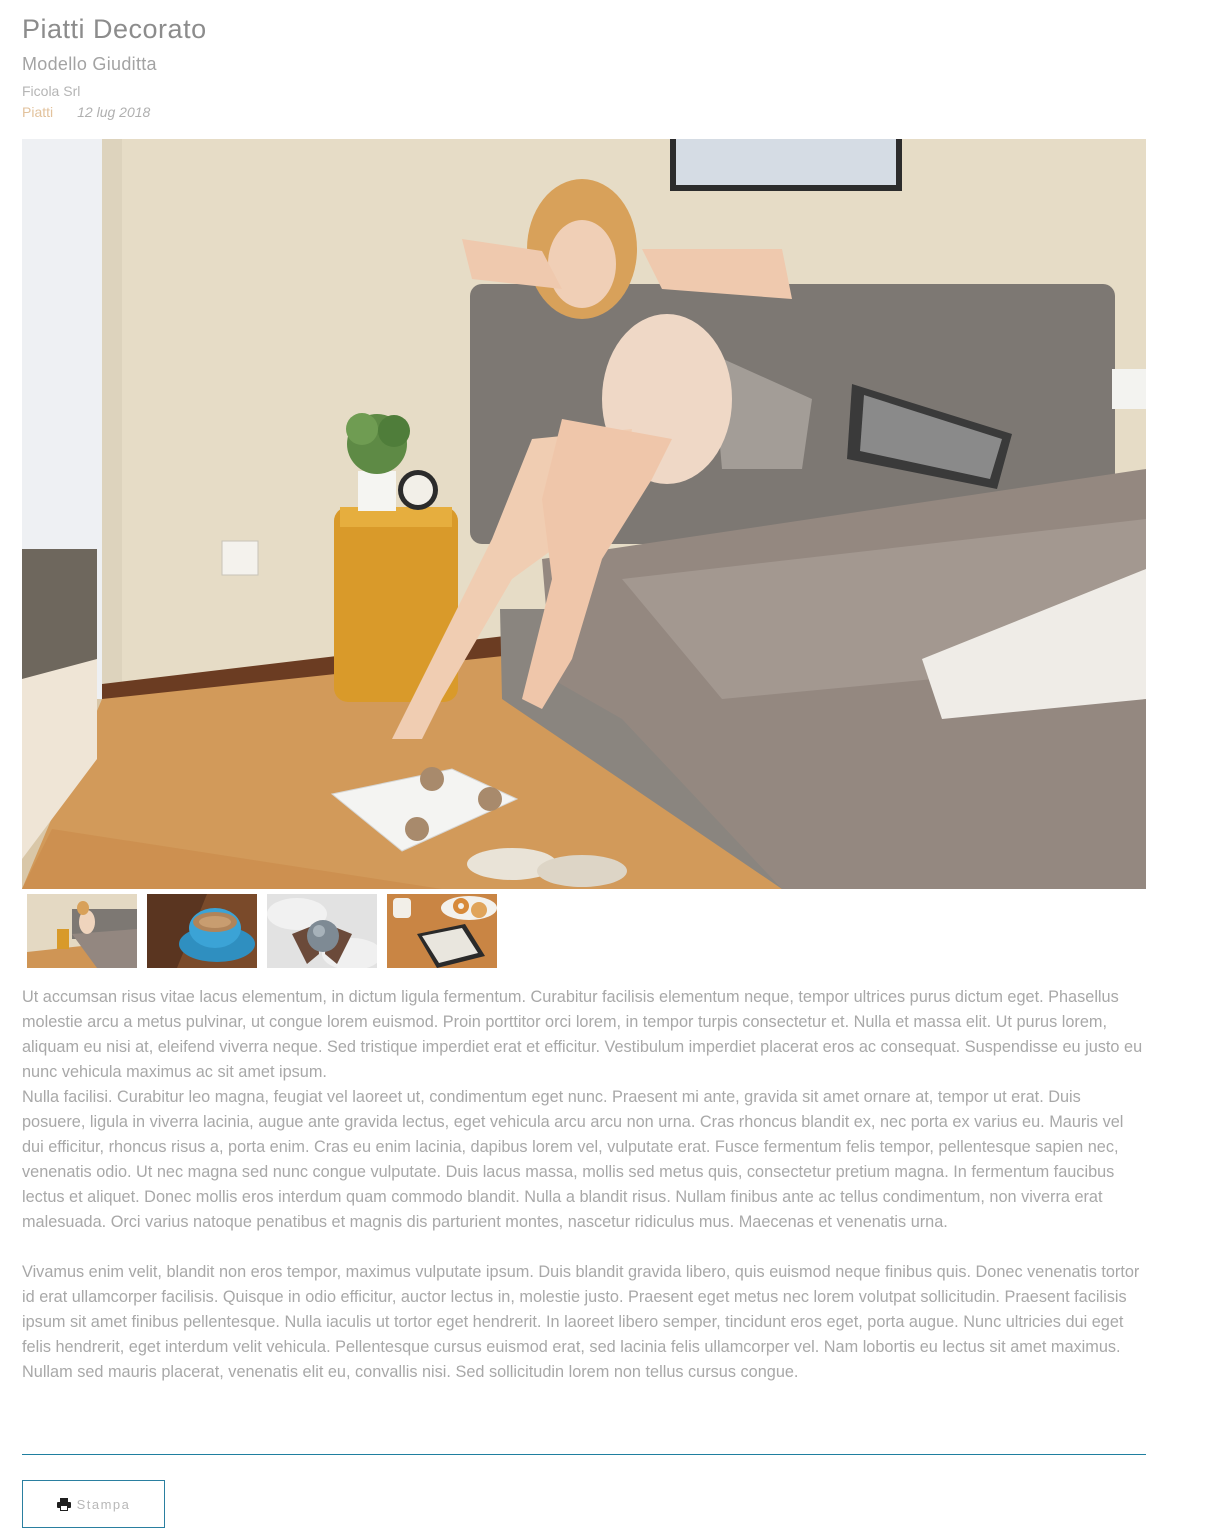 The height and width of the screenshot is (1537, 1222). I want to click on post-meta: Piatti 12 lug 2018, so click(86, 112).